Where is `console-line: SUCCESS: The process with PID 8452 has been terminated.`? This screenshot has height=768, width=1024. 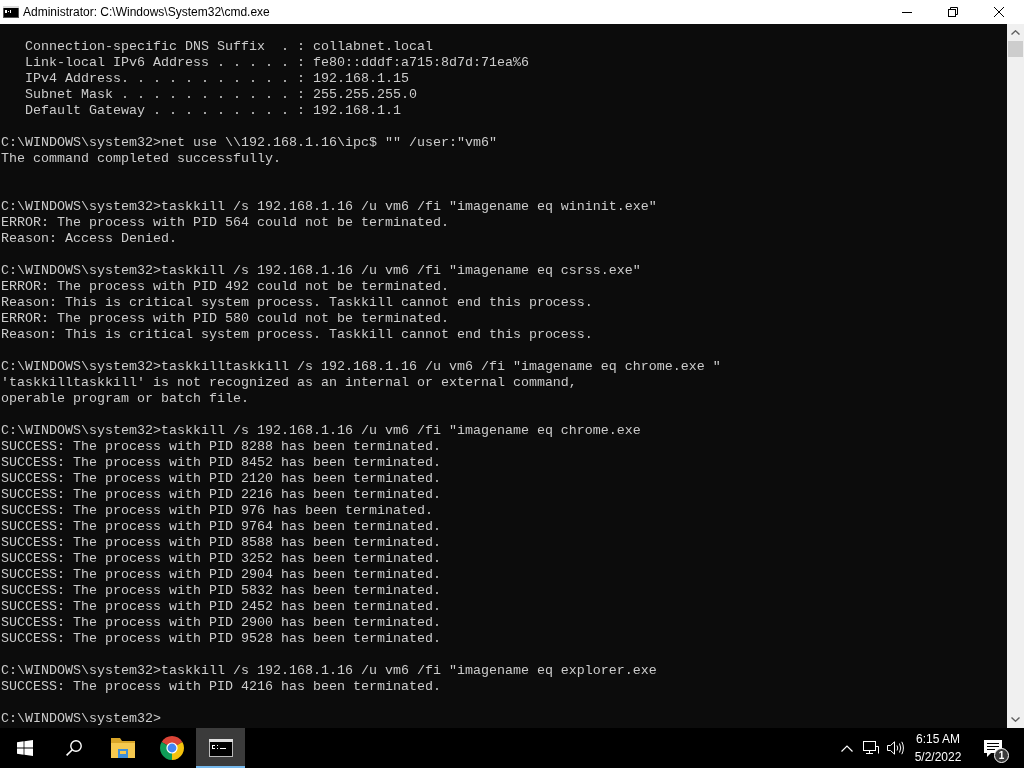
console-line: SUCCESS: The process with PID 8452 has been terminated. is located at coordinates (221, 463).